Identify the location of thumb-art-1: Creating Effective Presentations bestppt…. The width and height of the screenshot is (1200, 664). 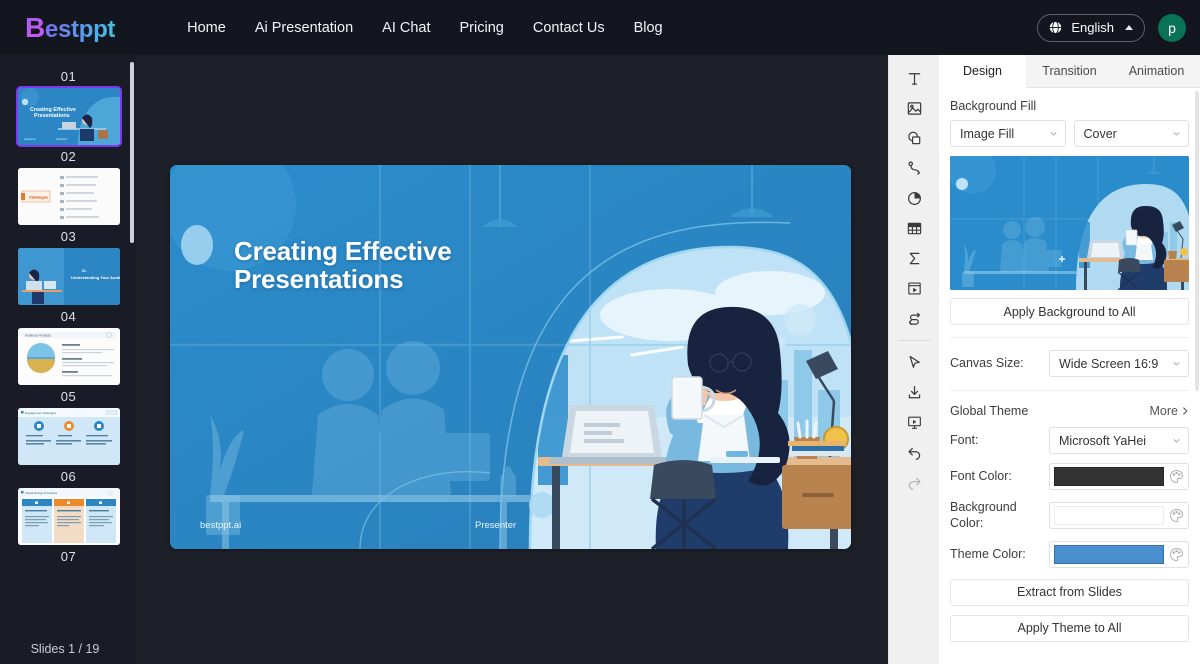
(68, 116).